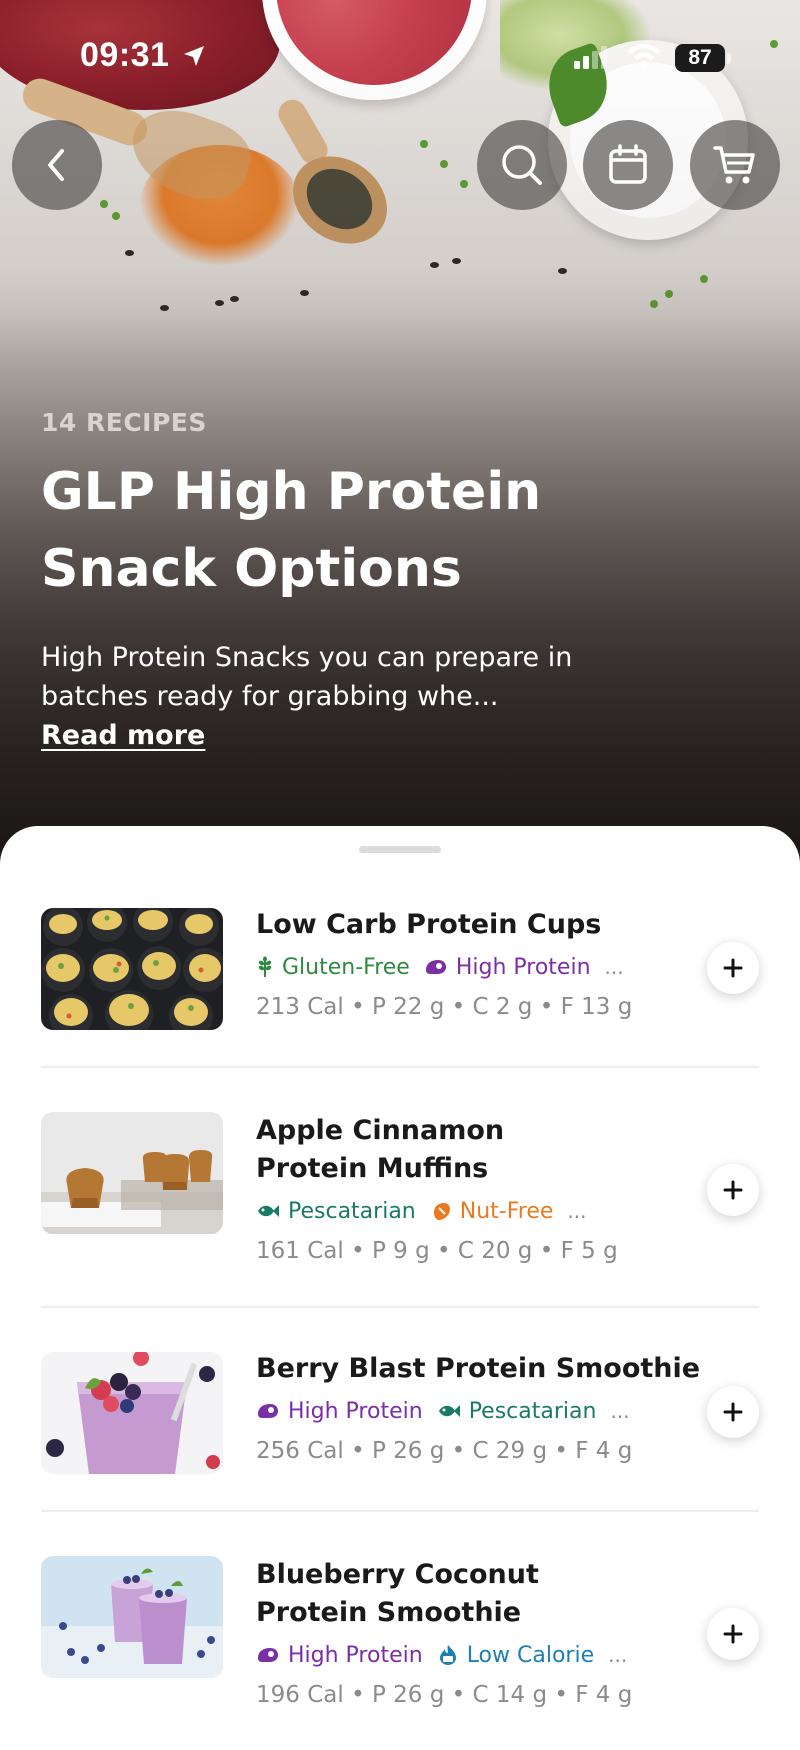 The image size is (800, 1750). I want to click on recipe-macros: 161 Cal • P 9 g • C 20 g • F 5 g, so click(437, 1251).